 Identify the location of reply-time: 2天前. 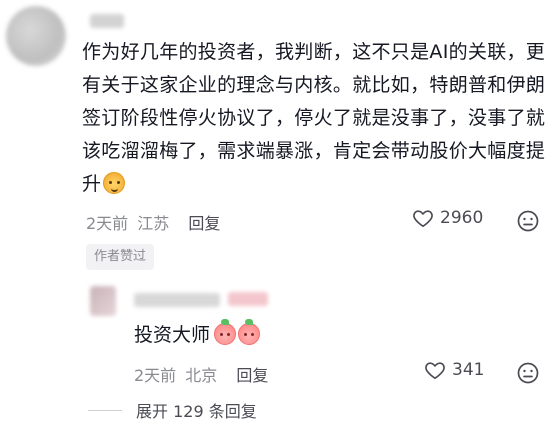
(155, 375).